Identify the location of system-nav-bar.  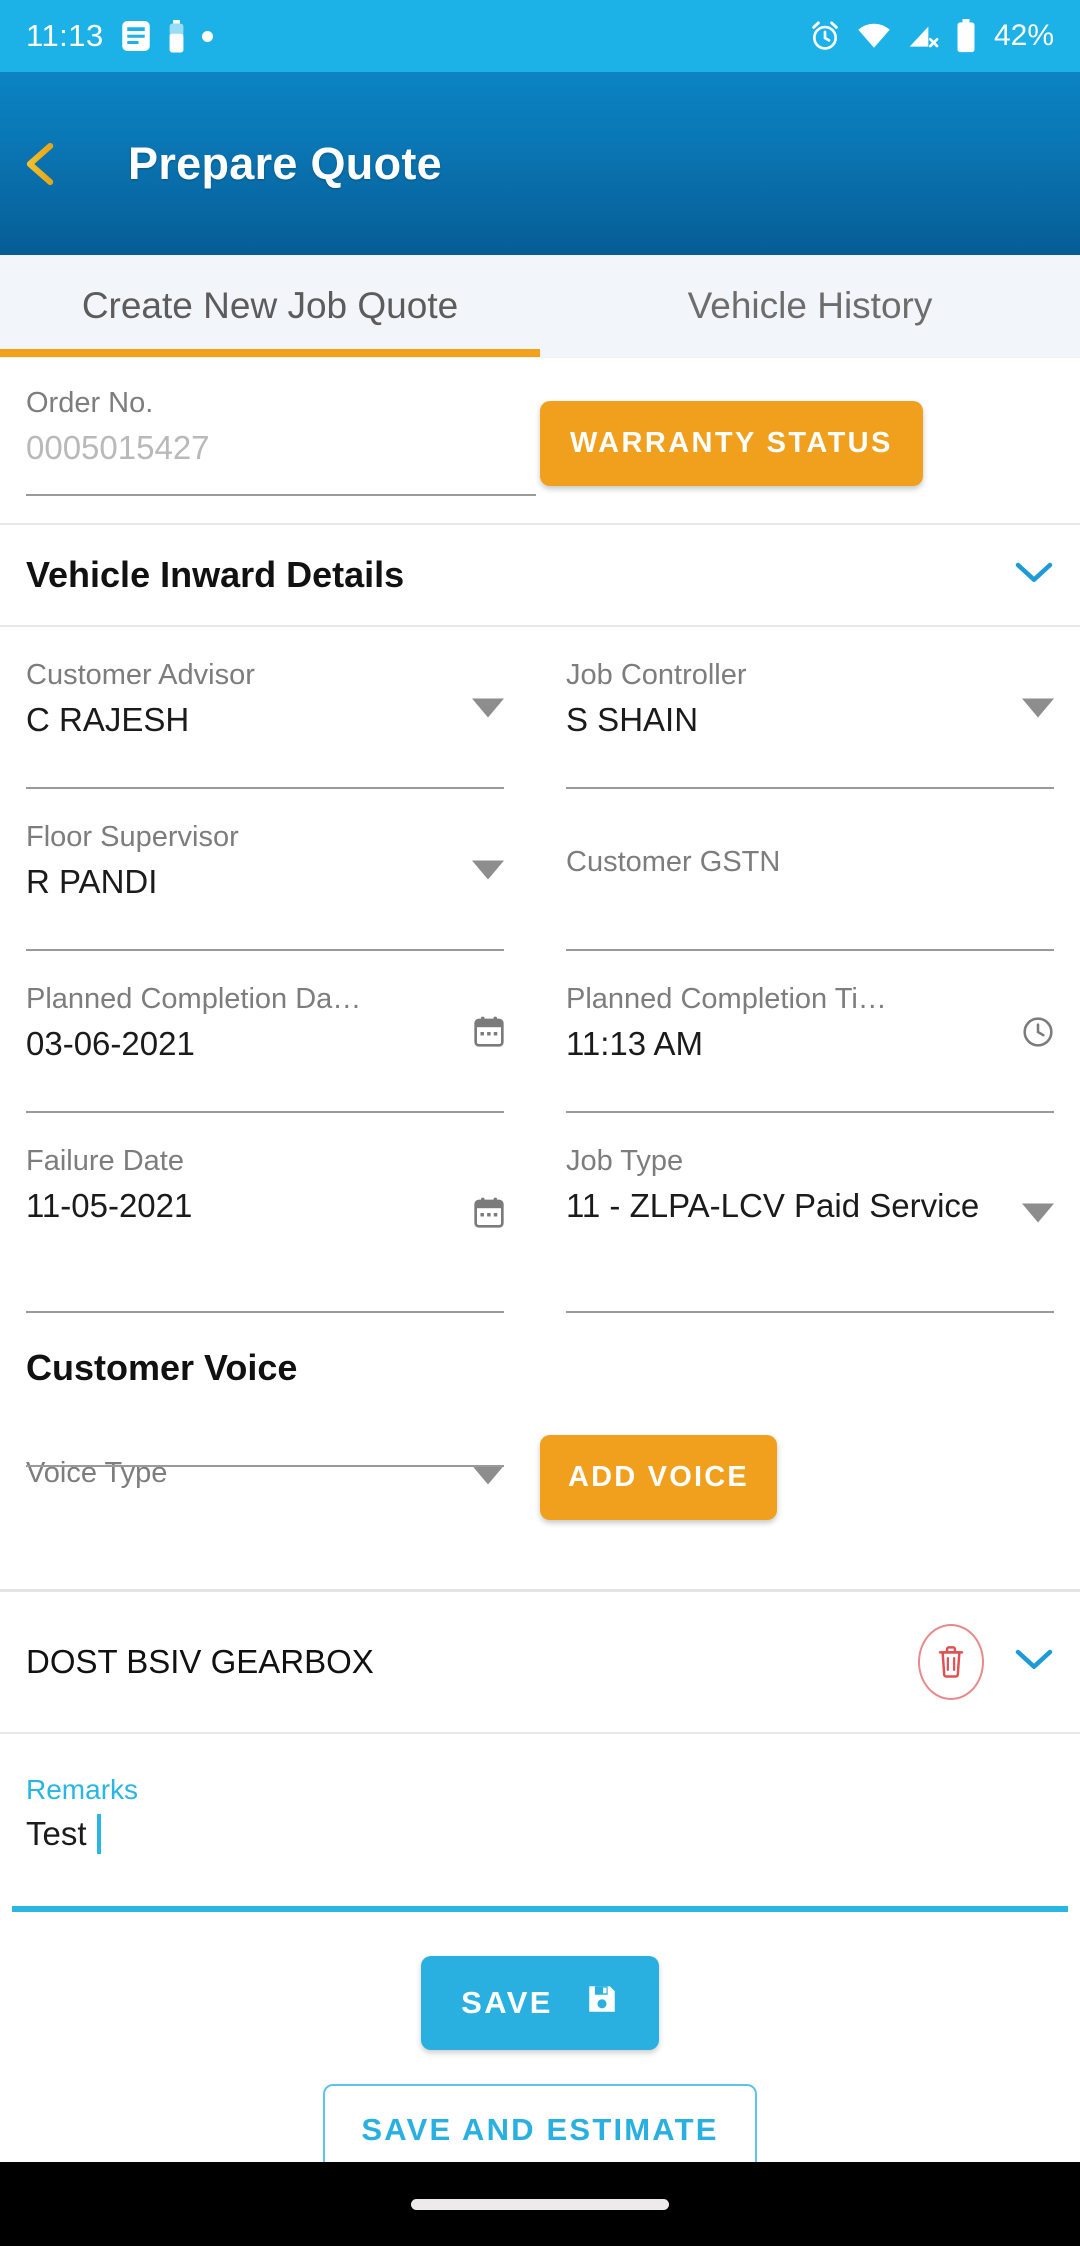
(540, 2204).